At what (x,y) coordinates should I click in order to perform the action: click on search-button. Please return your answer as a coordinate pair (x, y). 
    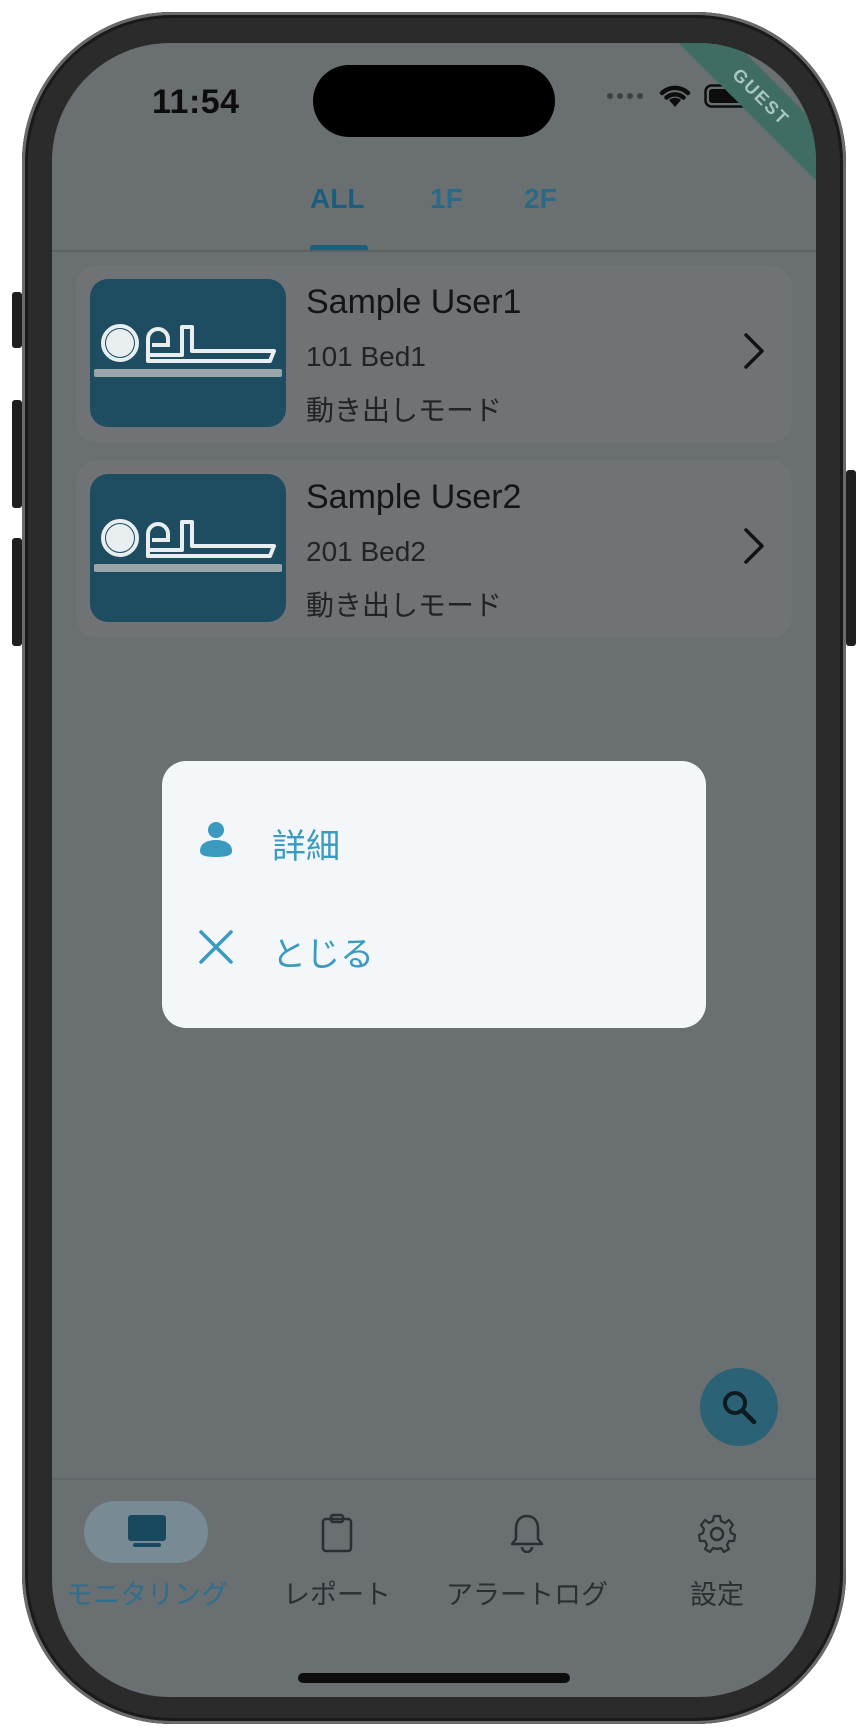
    Looking at the image, I should click on (739, 1407).